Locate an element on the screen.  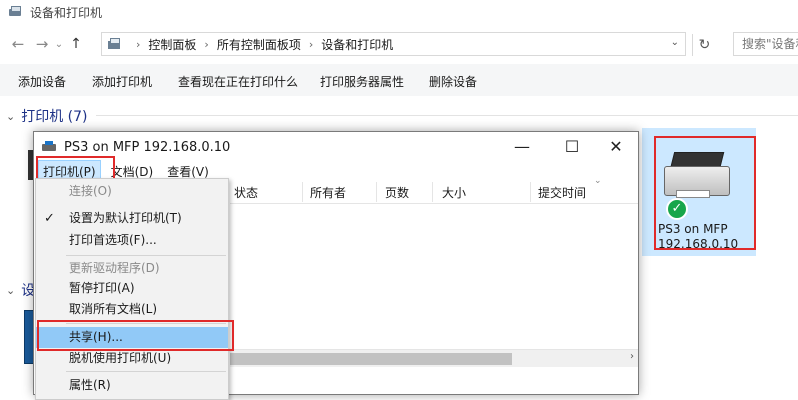
menu-item-label: 设置为默认打印机(T) is located at coordinates (125, 218).